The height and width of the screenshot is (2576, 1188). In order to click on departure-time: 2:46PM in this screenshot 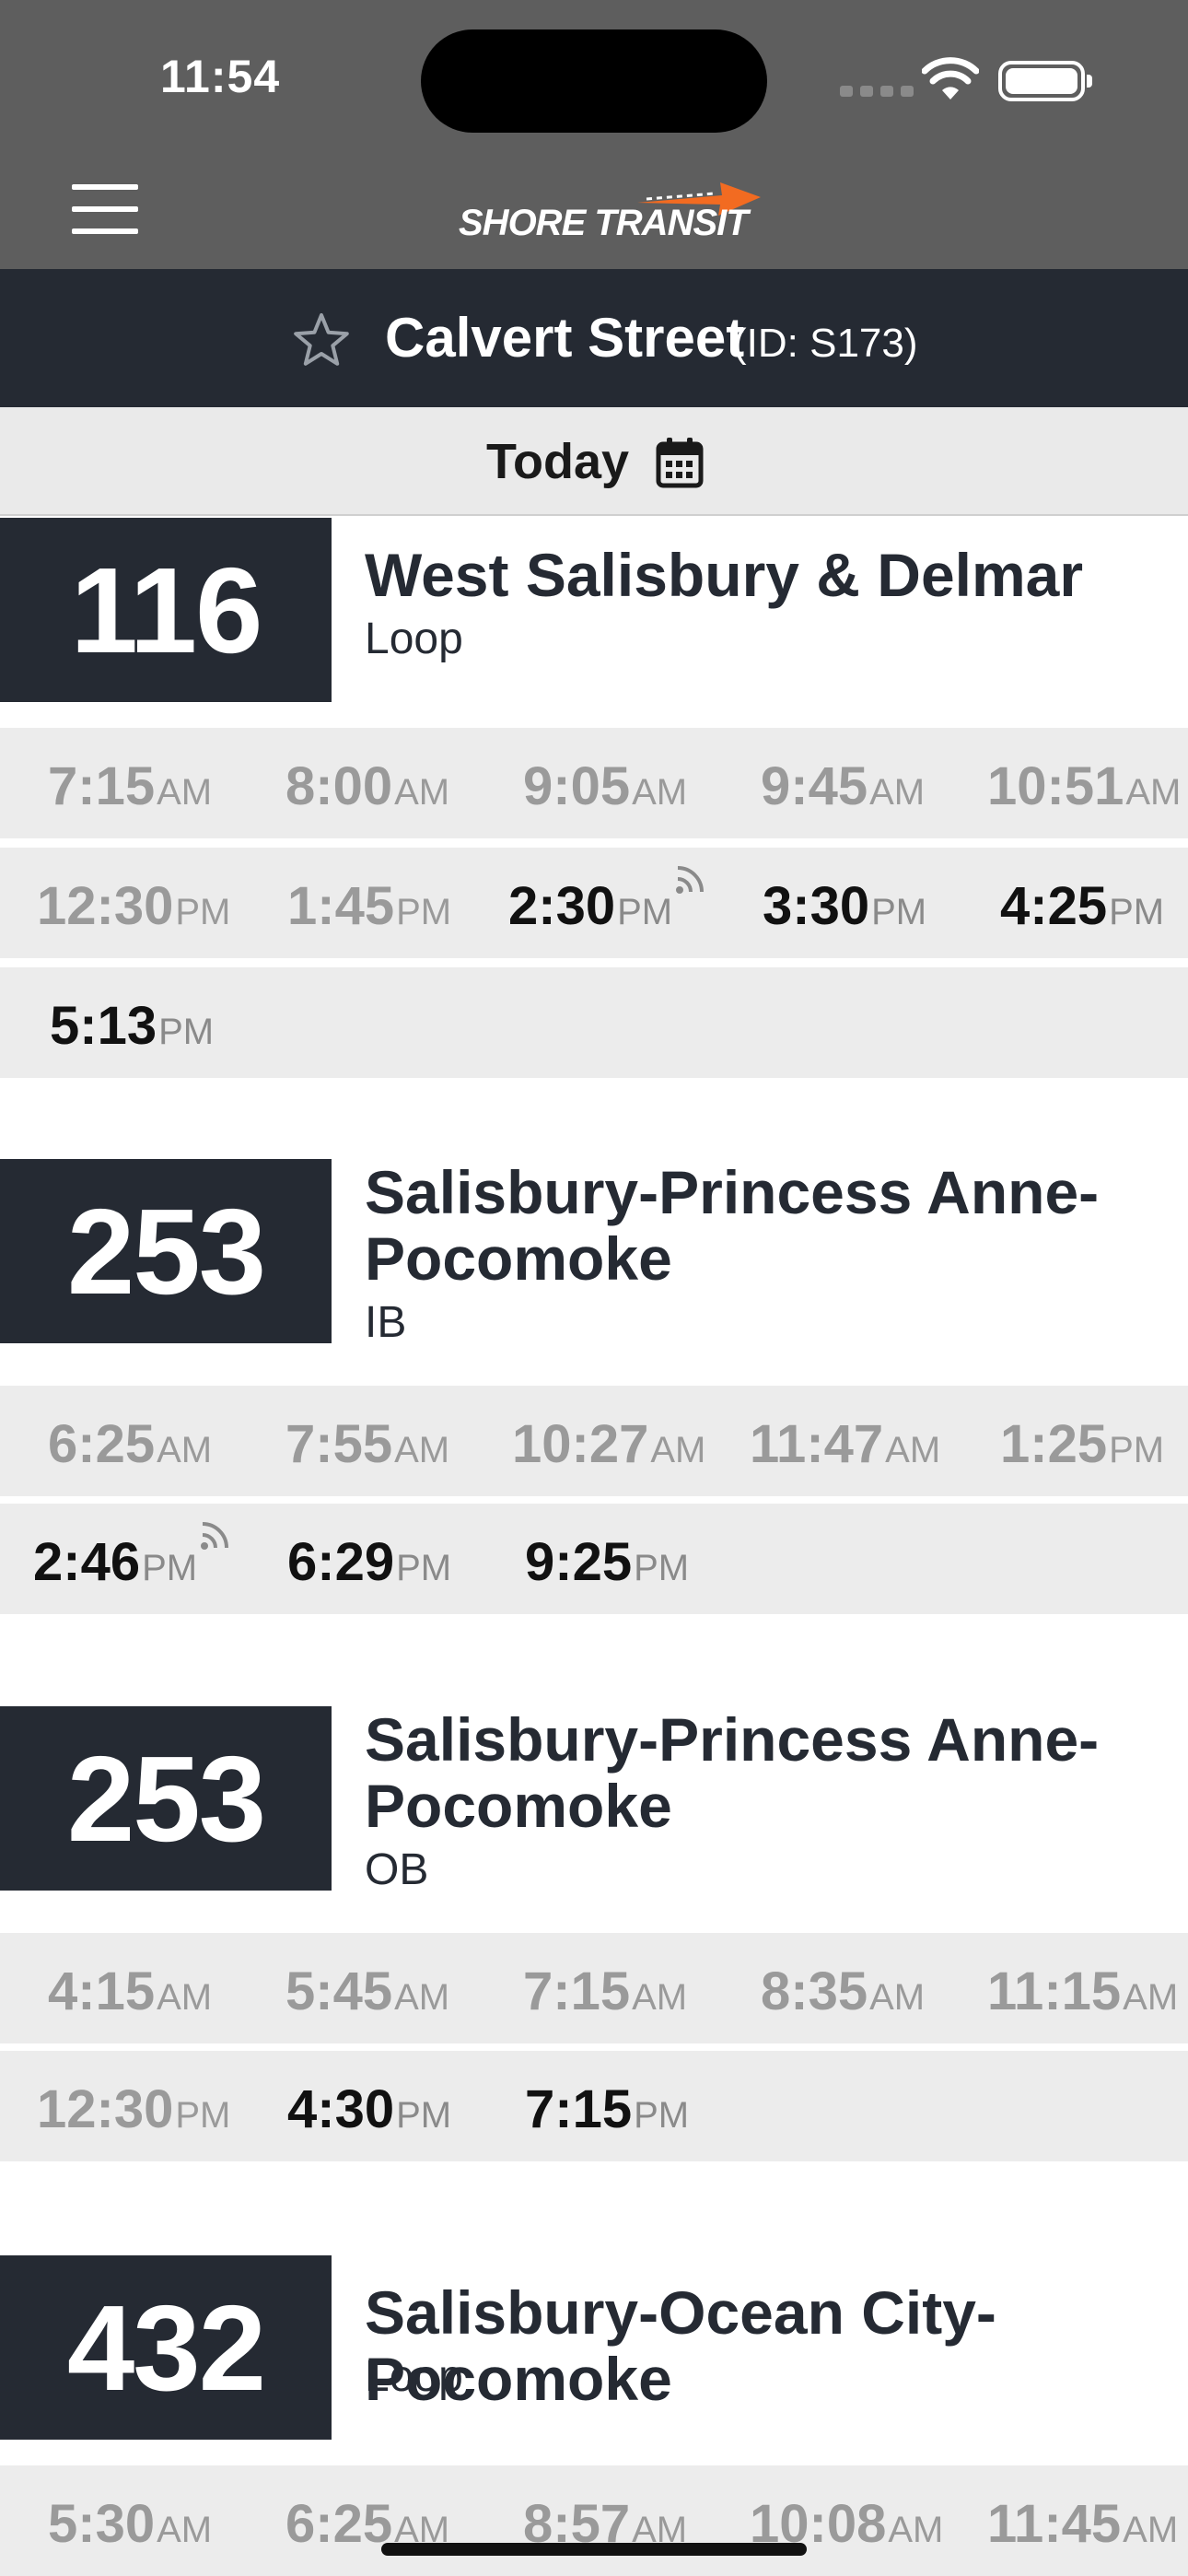, I will do `click(148, 1557)`.